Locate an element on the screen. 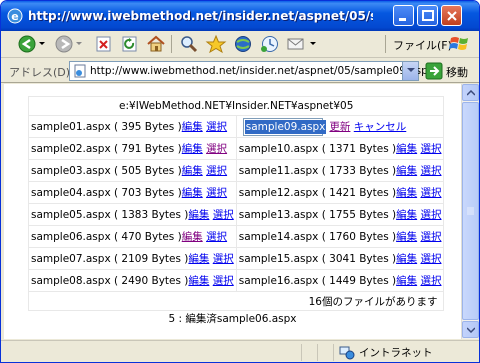 Image resolution: width=480 pixels, height=363 pixels. file-cell: sample10.aspx ( 1371 Bytes )編集 選択 is located at coordinates (340, 148).